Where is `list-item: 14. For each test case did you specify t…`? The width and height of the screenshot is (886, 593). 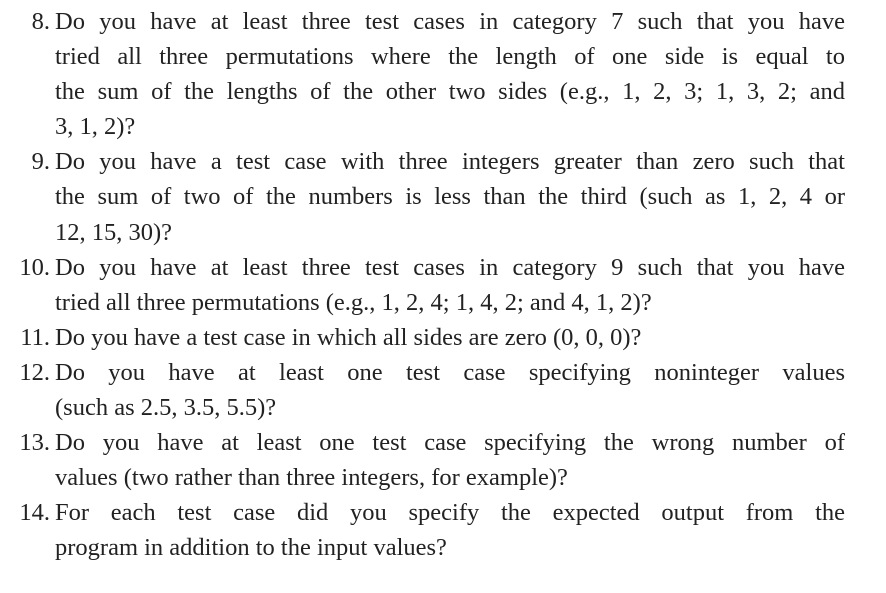 list-item: 14. For each test case did you specify t… is located at coordinates (443, 530).